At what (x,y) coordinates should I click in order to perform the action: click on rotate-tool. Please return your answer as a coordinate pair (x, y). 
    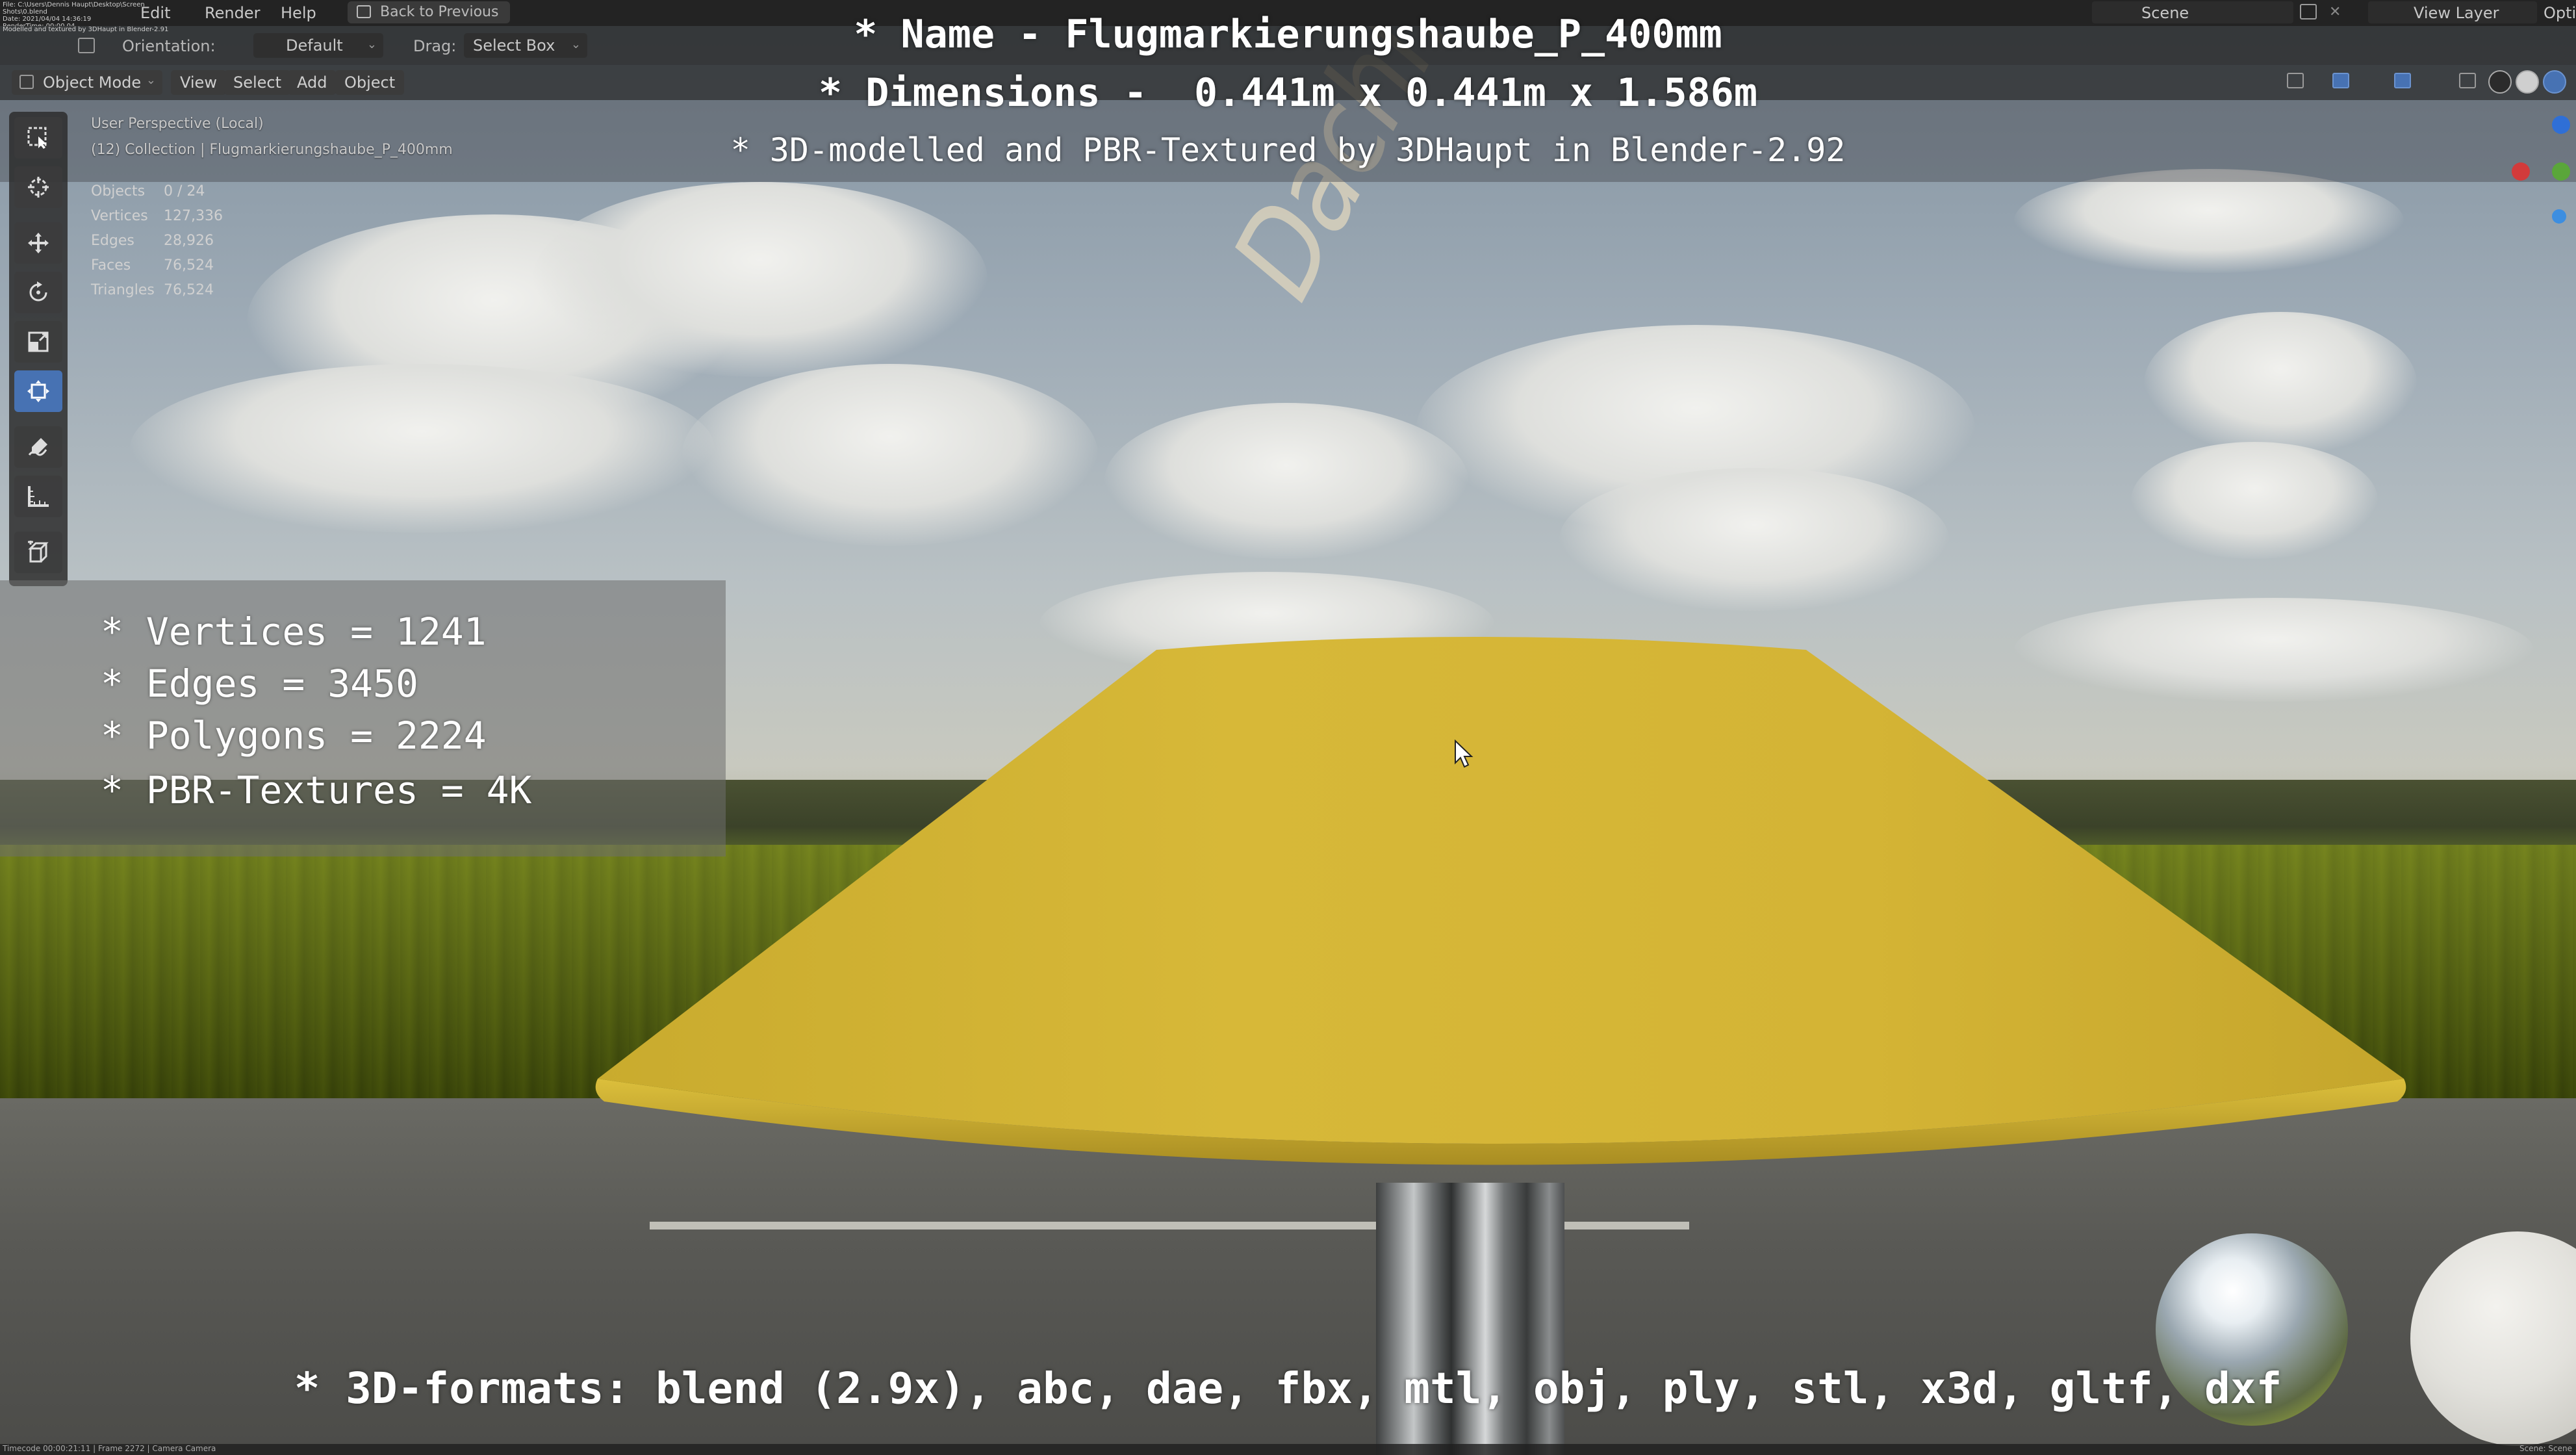
    Looking at the image, I should click on (38, 293).